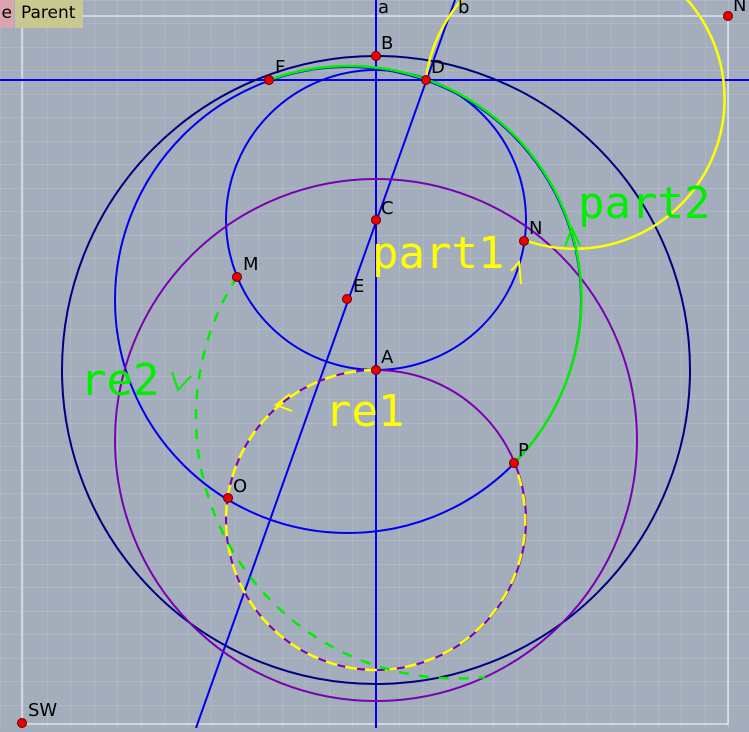 The width and height of the screenshot is (749, 732). What do you see at coordinates (739, 8) in the screenshot?
I see `corner-ne-label: N` at bounding box center [739, 8].